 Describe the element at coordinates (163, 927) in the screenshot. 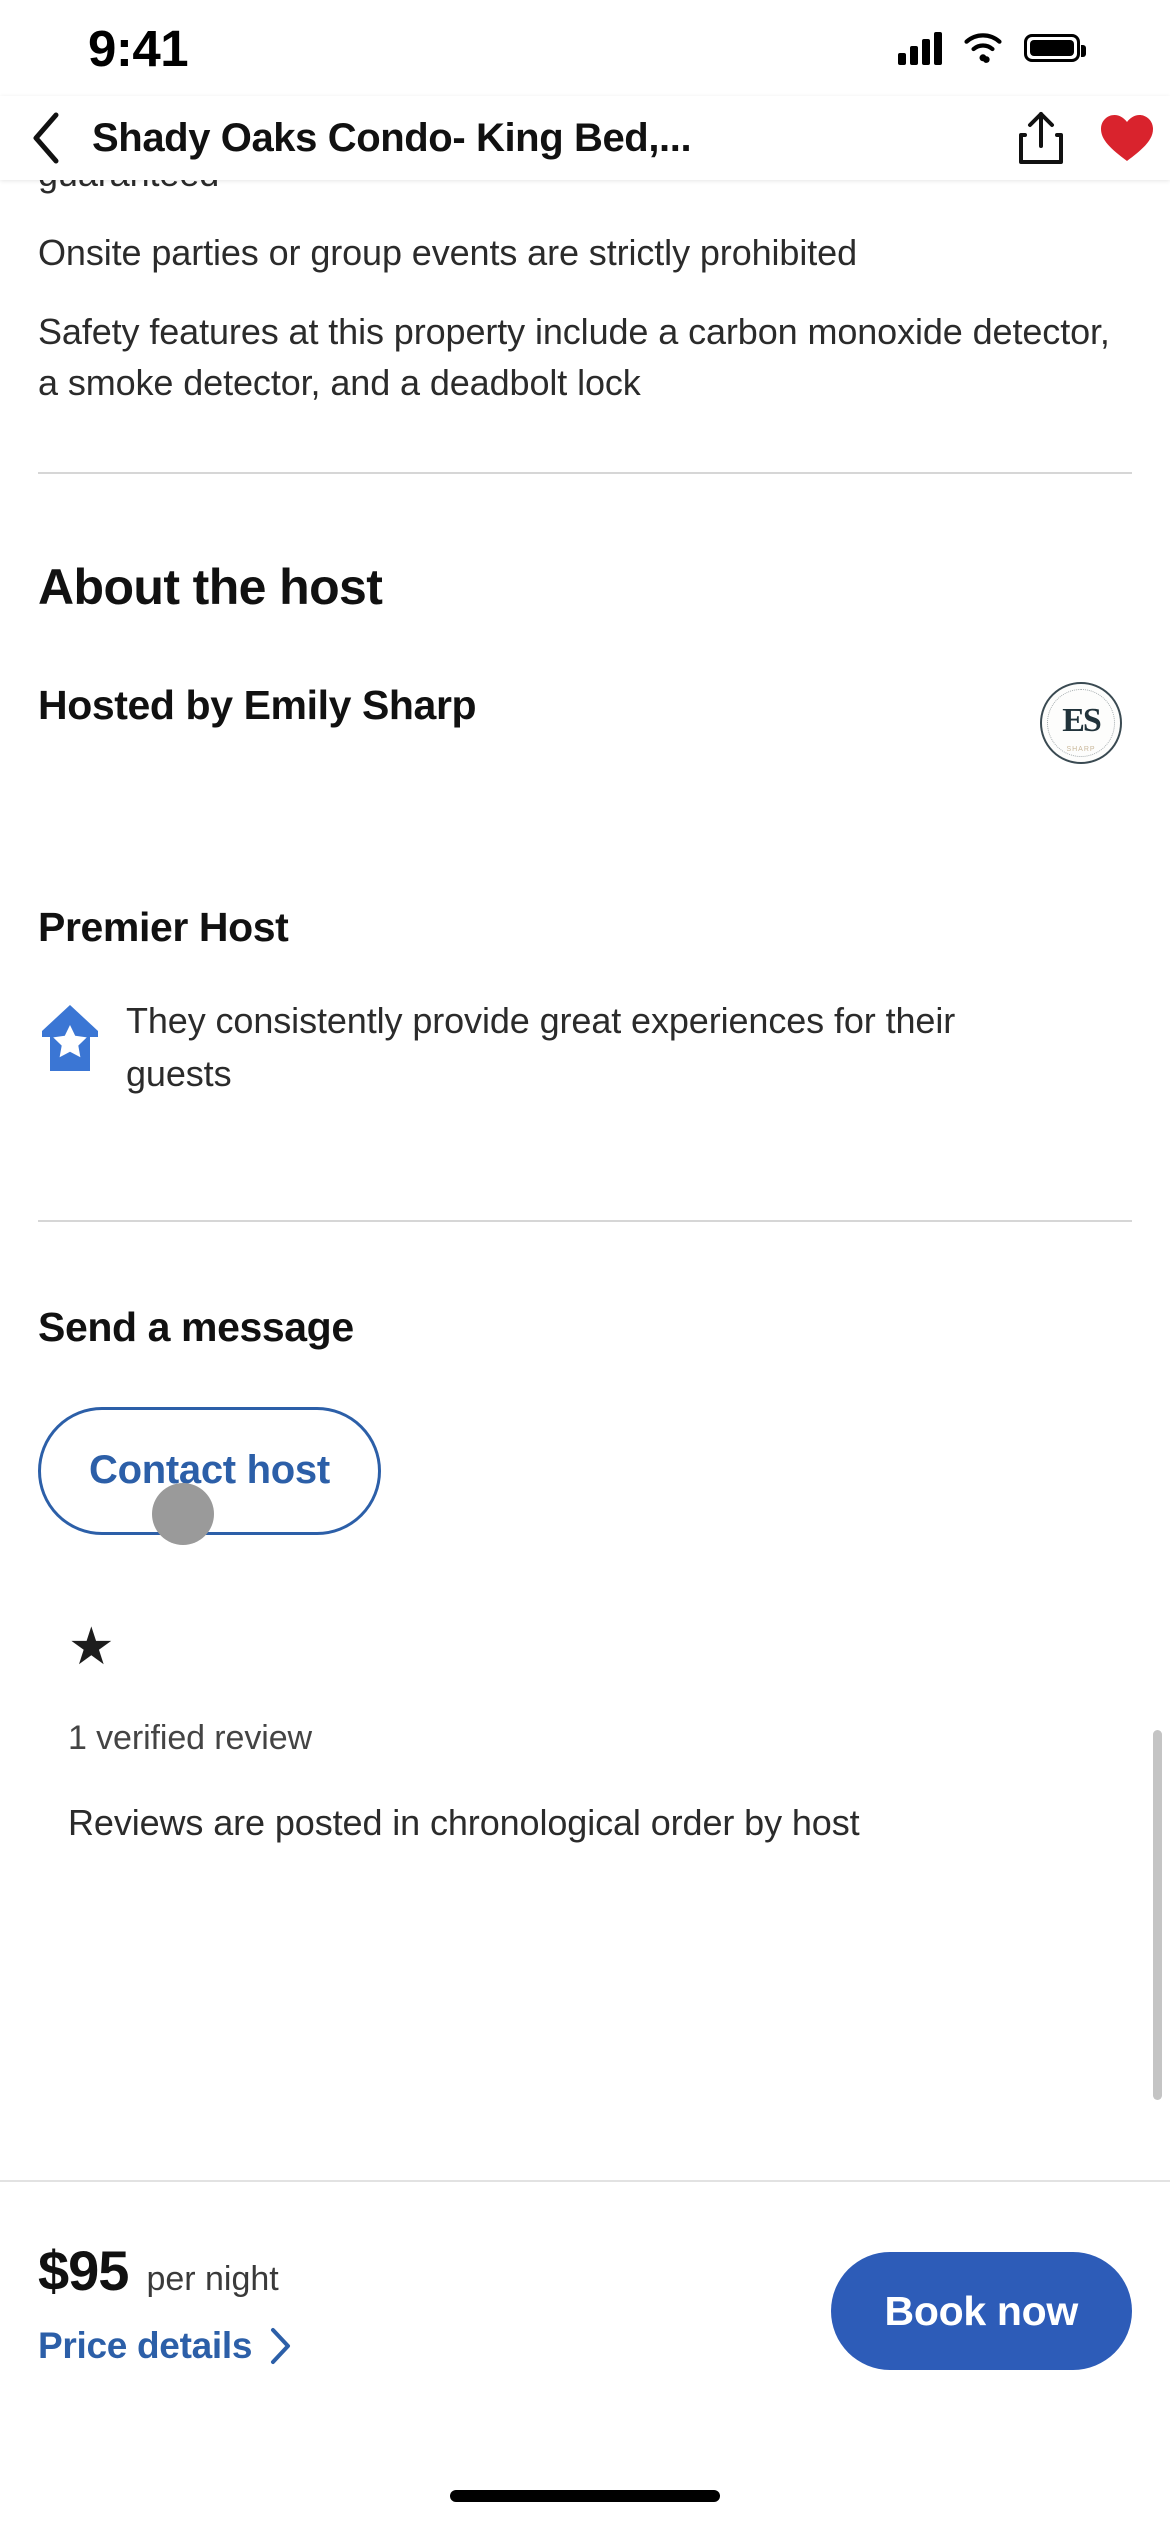

I see `premier-host-title: Premier Host` at that location.